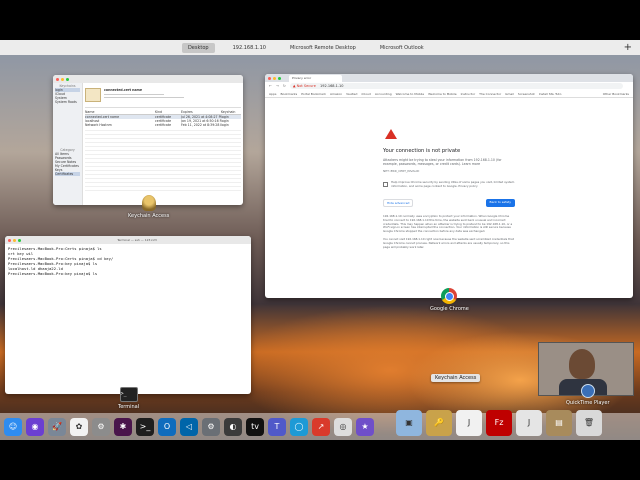 The image size is (640, 480). I want to click on add-space-button: +, so click(628, 47).